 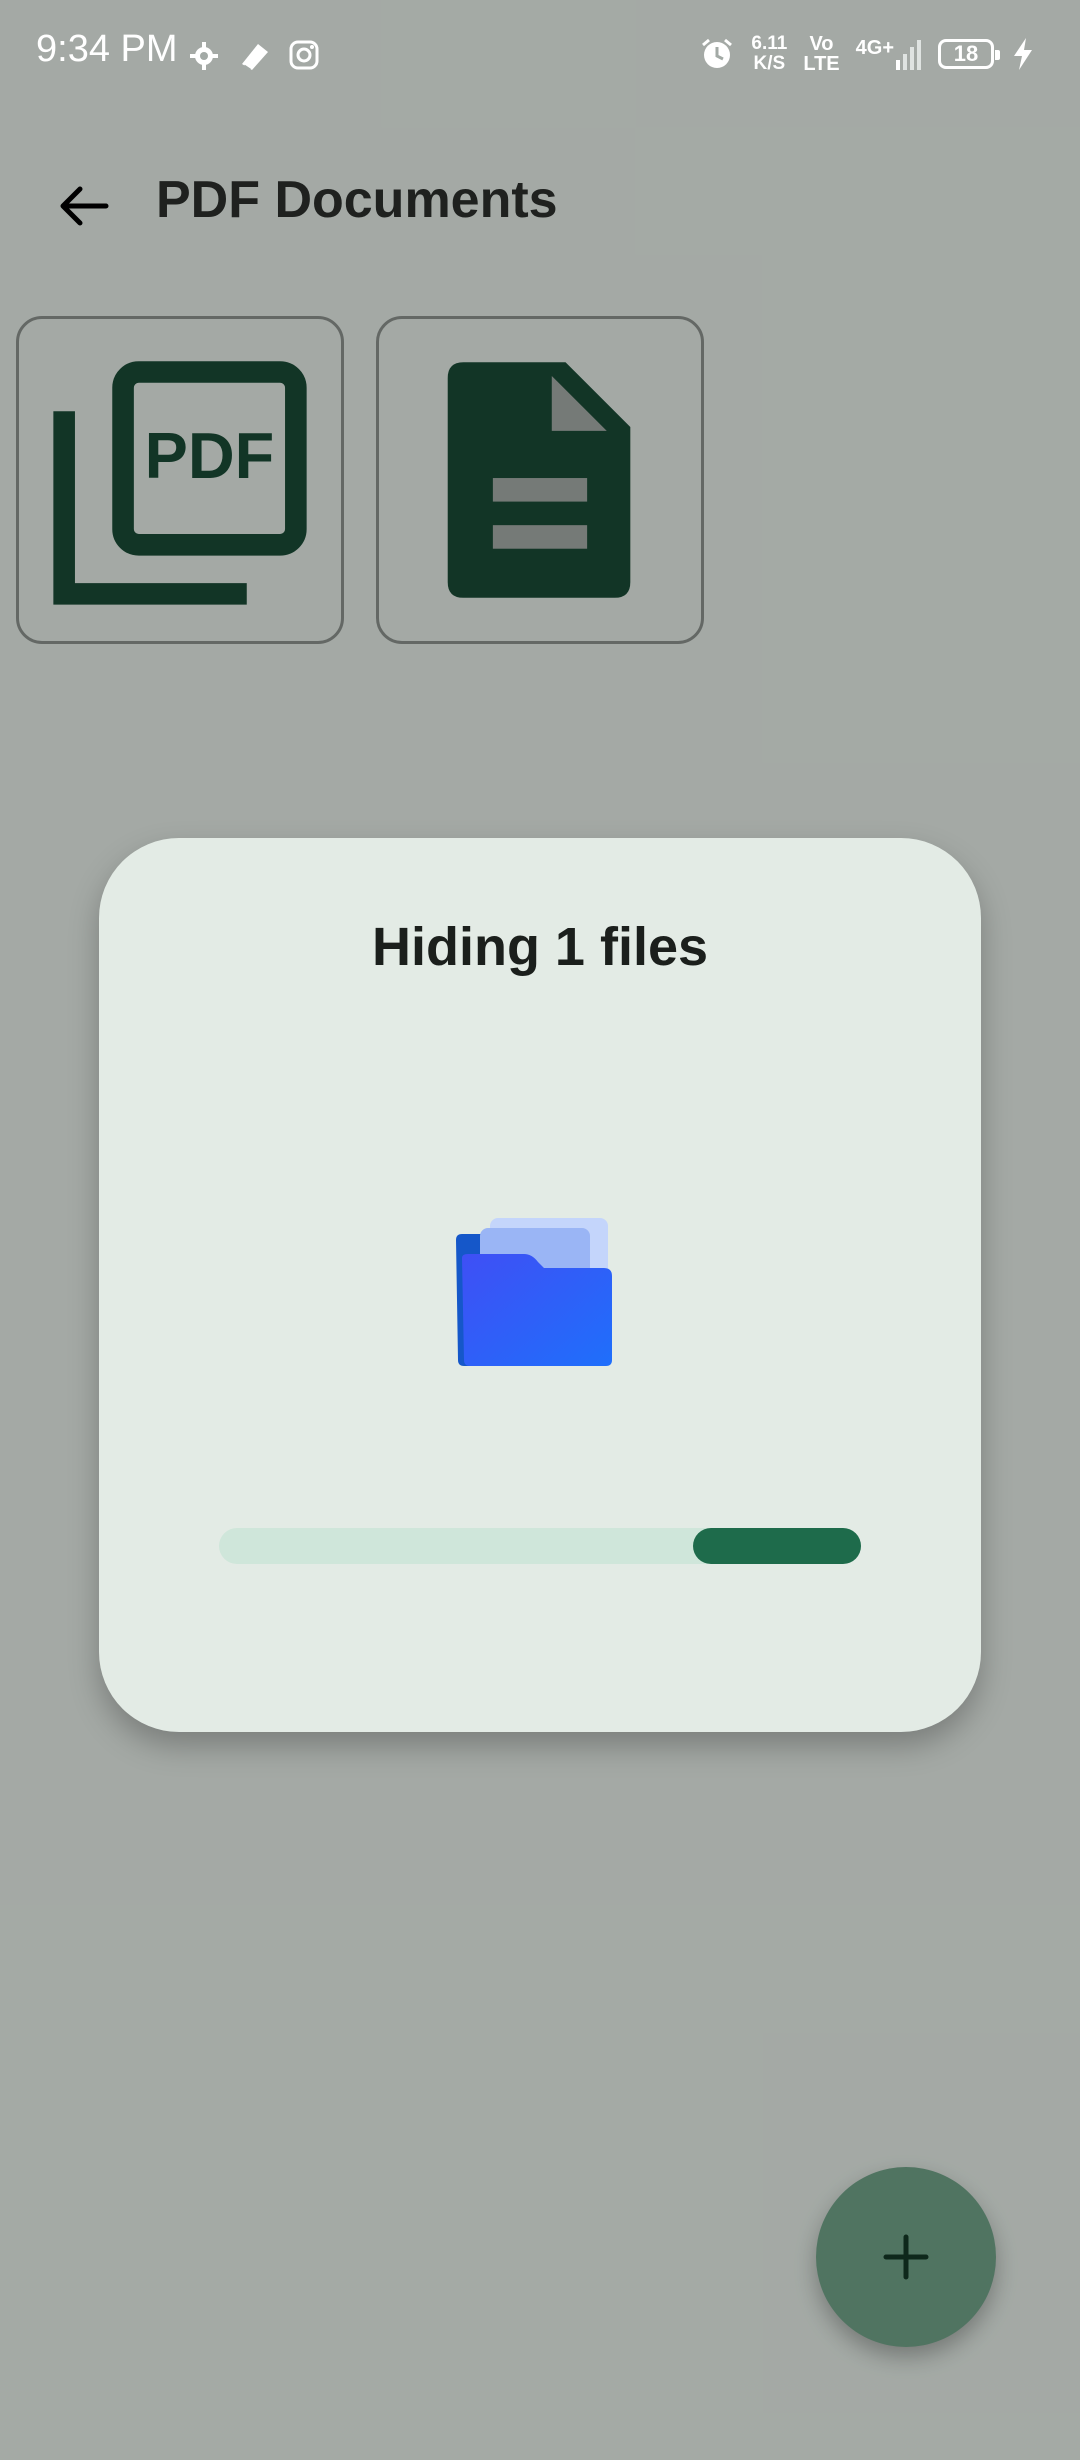 What do you see at coordinates (204, 56) in the screenshot?
I see `settings-gear-icon` at bounding box center [204, 56].